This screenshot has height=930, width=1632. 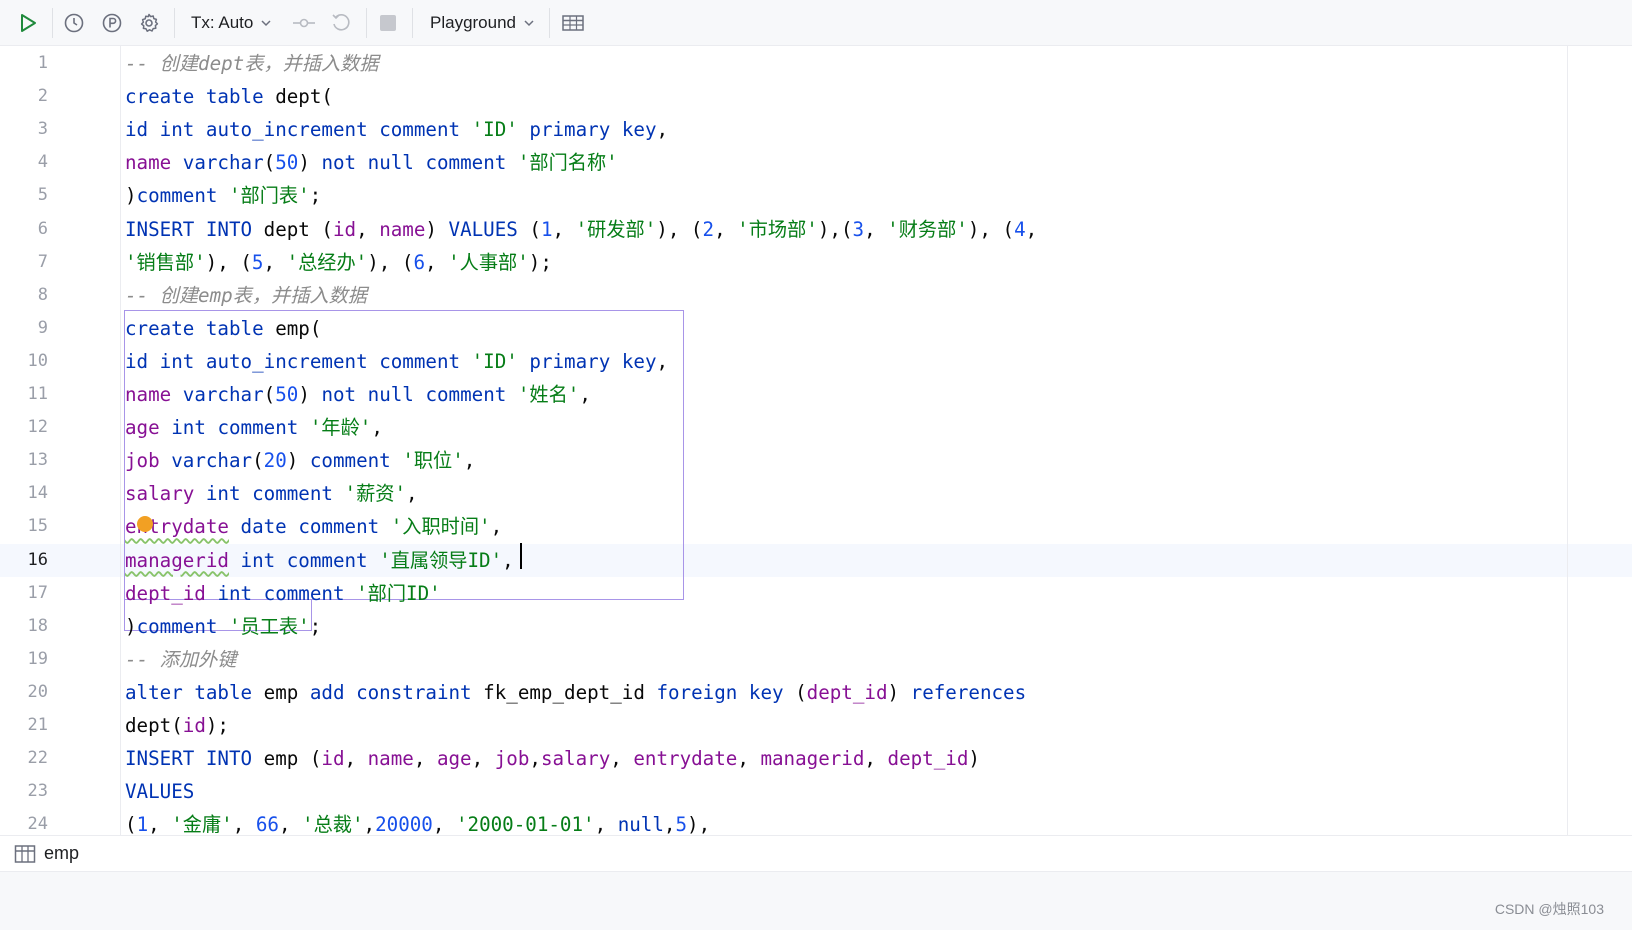 What do you see at coordinates (835, 229) in the screenshot?
I see `code-token: ),(` at bounding box center [835, 229].